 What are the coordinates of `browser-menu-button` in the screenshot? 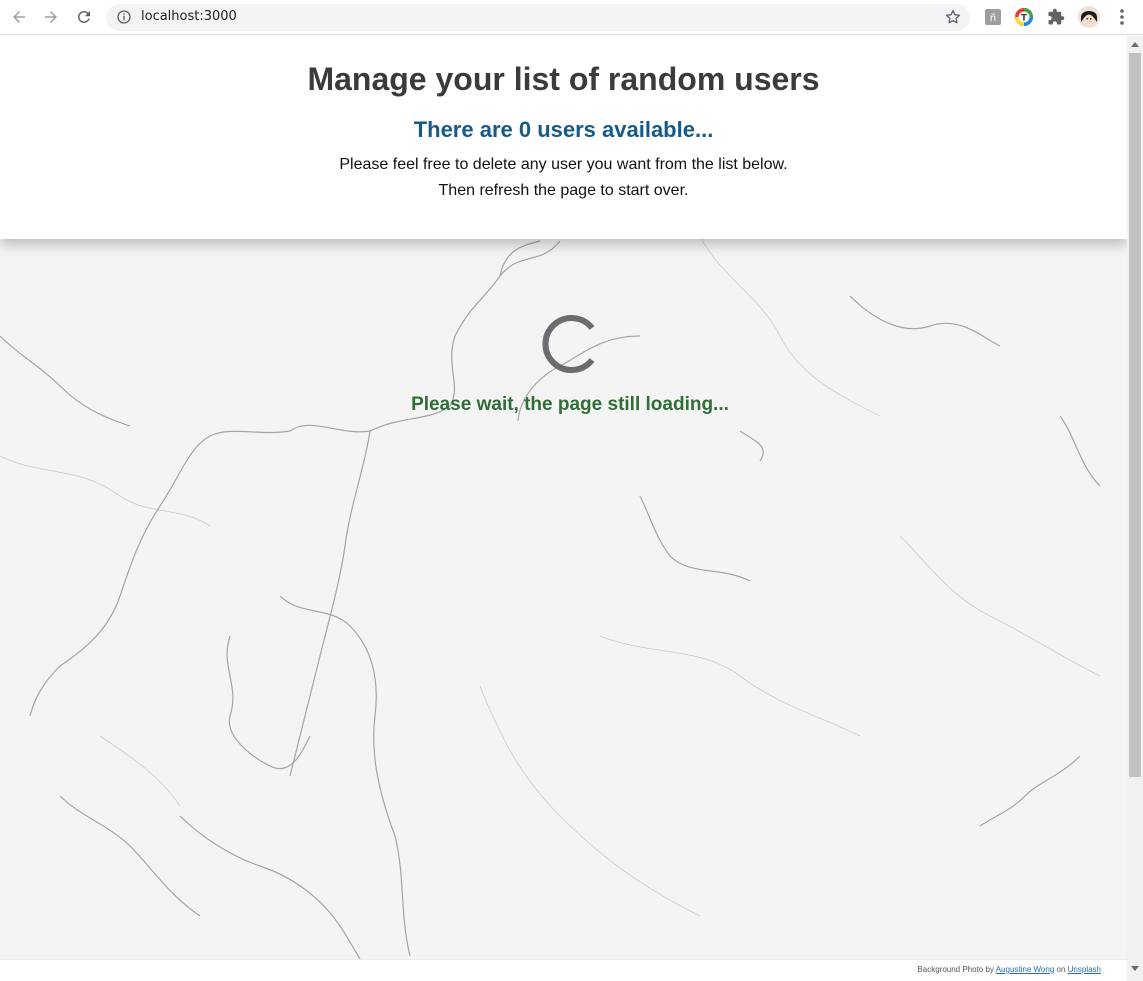 It's located at (1122, 17).